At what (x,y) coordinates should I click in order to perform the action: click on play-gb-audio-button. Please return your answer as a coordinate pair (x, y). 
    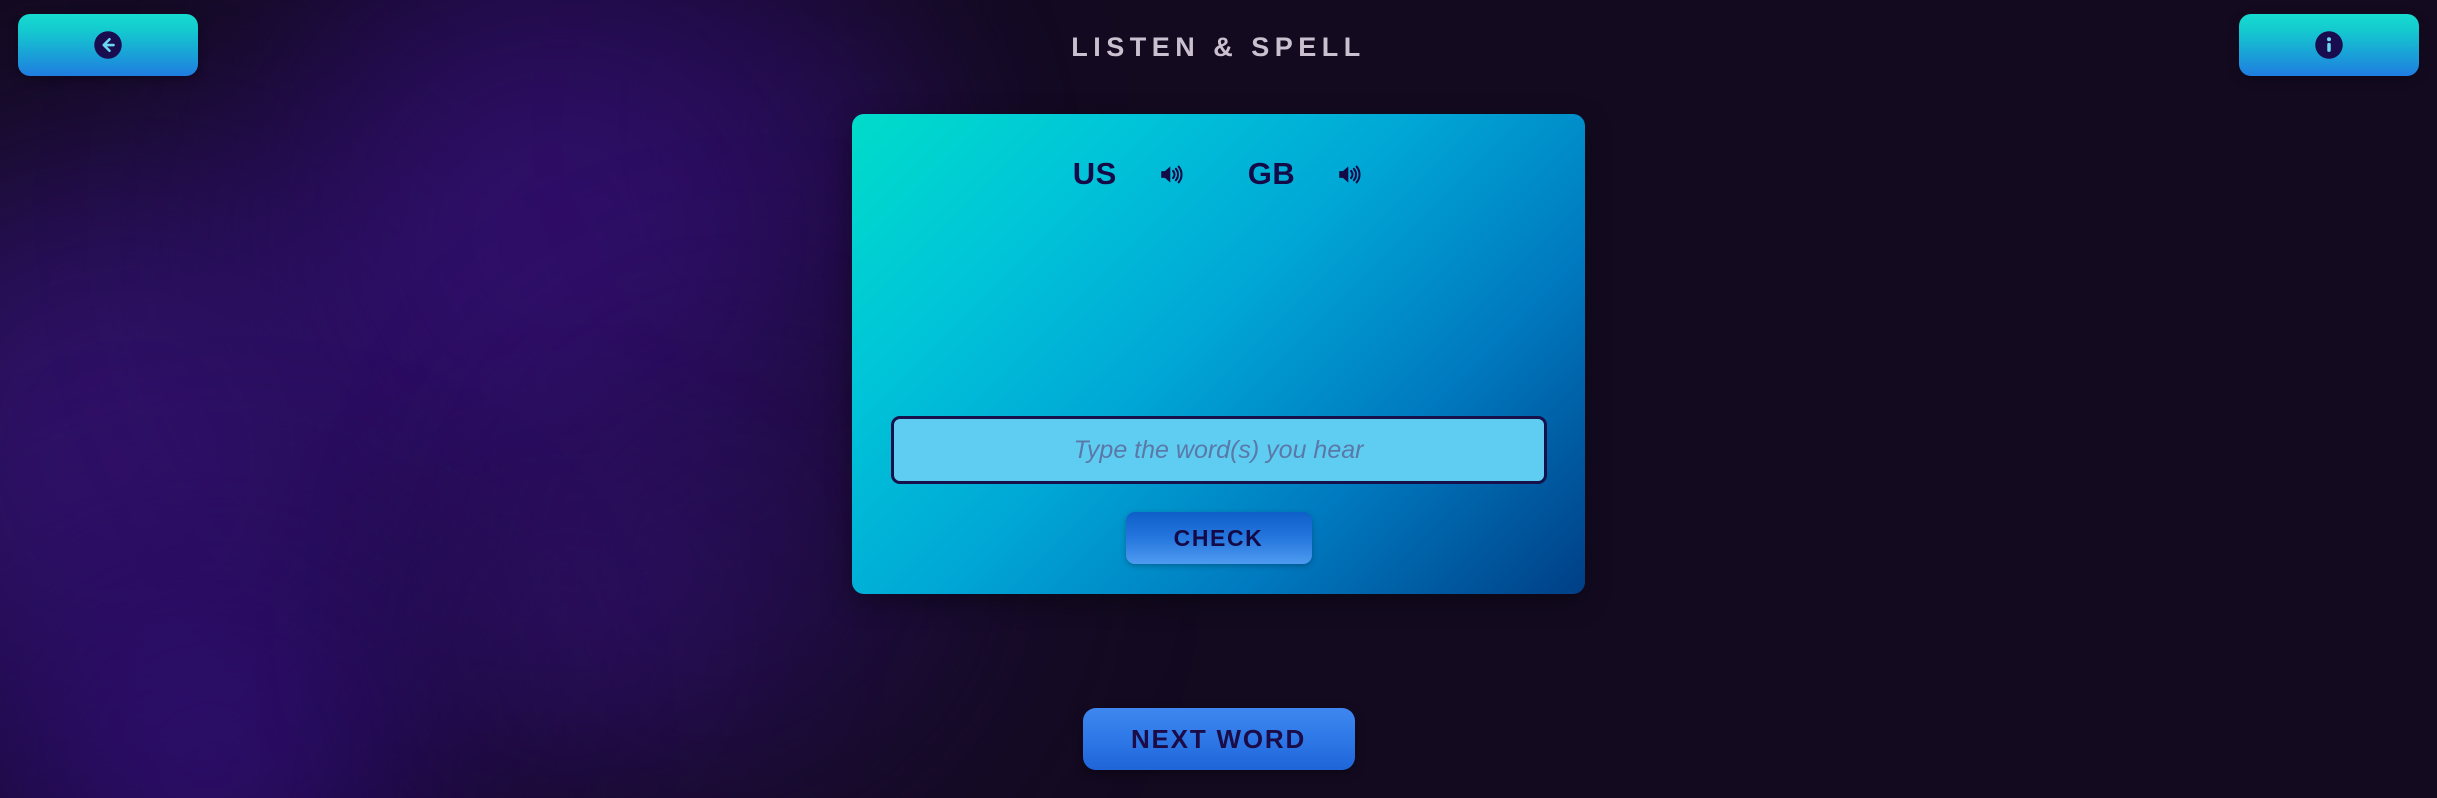
    Looking at the image, I should click on (1349, 174).